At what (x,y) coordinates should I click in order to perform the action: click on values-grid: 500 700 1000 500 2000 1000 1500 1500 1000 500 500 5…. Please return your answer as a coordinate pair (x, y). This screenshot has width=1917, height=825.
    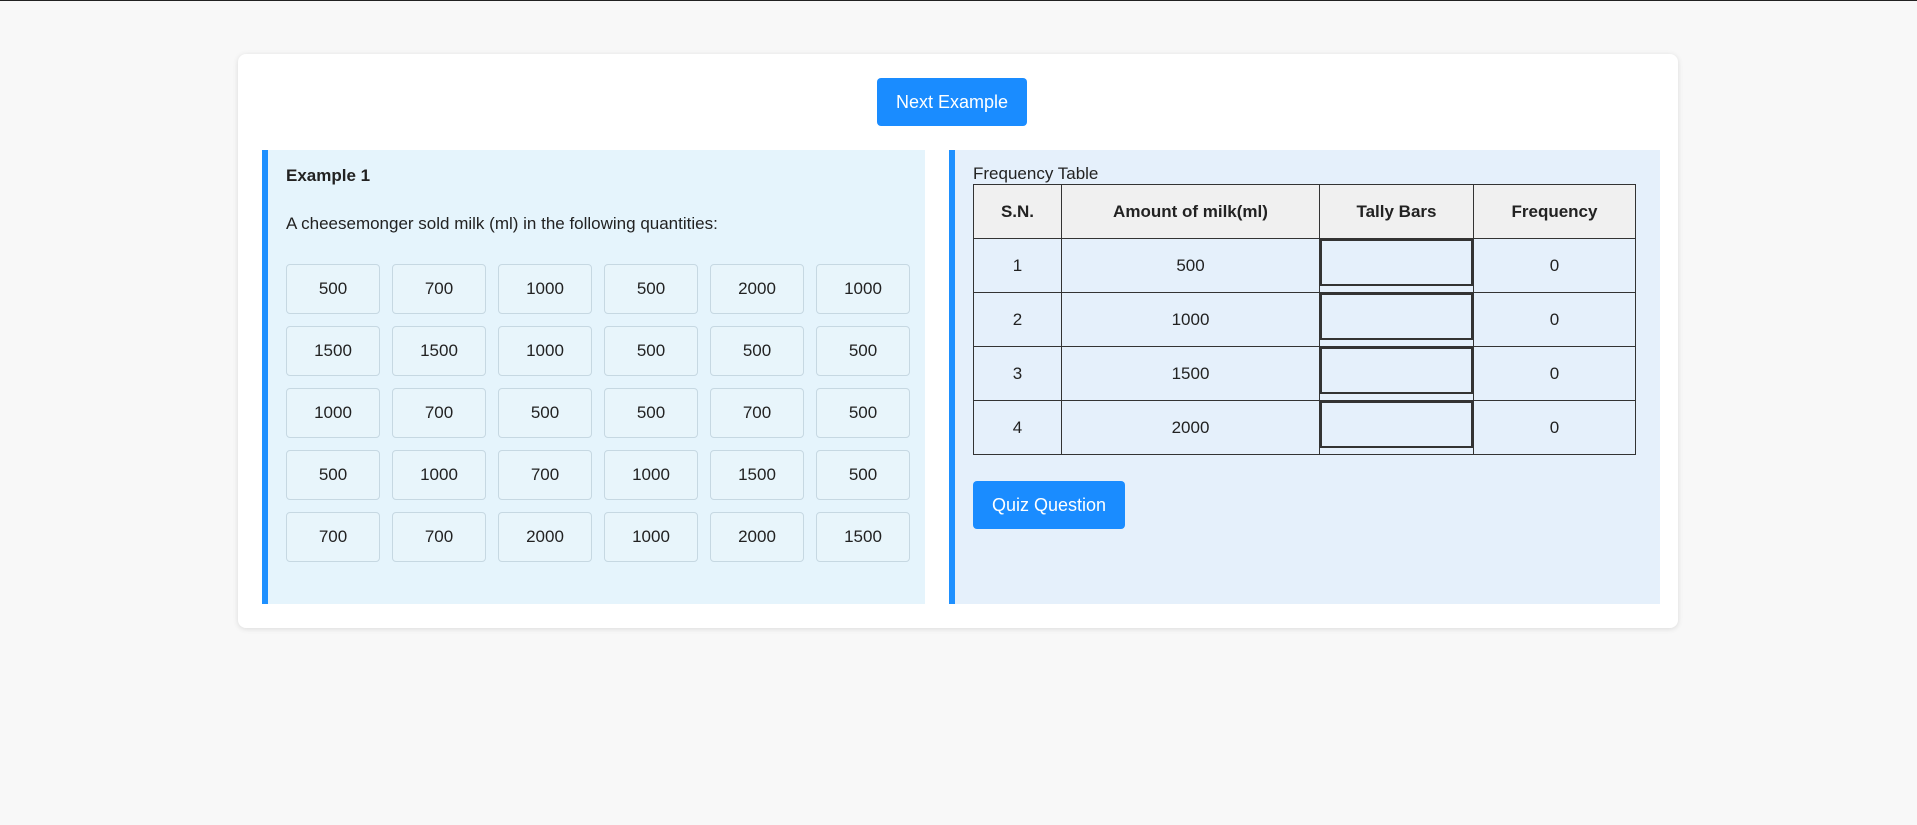
    Looking at the image, I should click on (598, 413).